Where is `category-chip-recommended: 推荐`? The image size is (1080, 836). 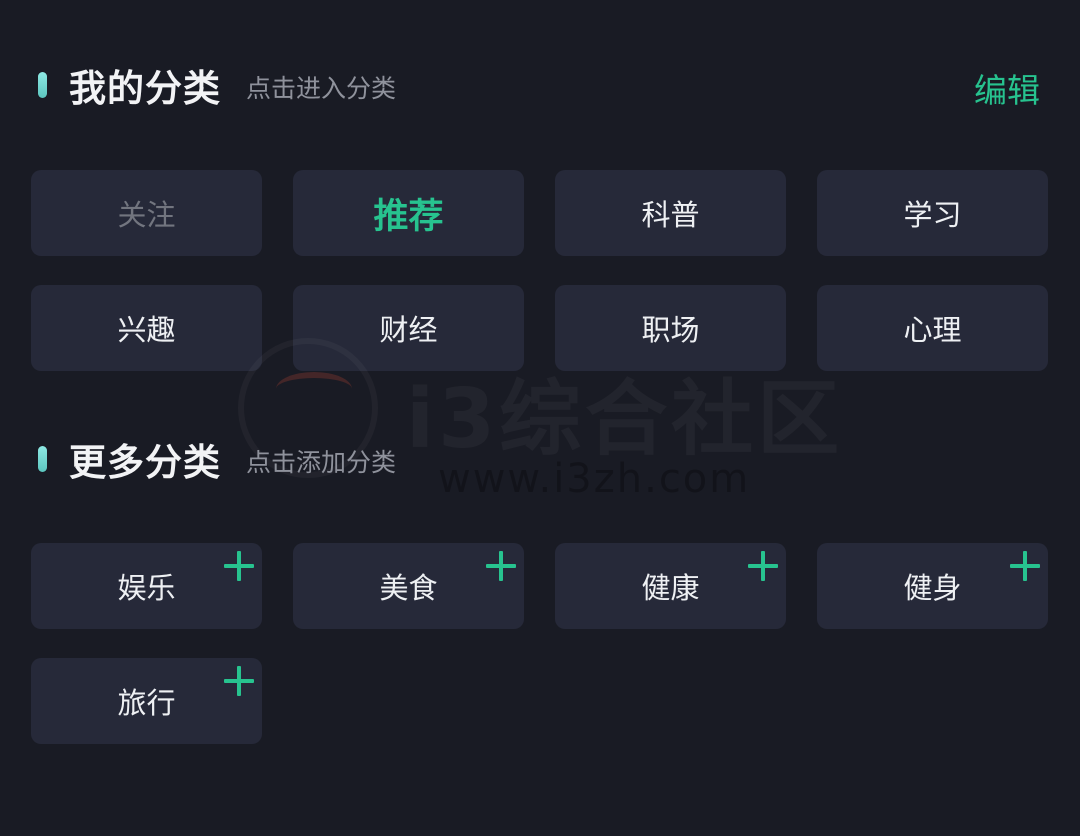
category-chip-recommended: 推荐 is located at coordinates (408, 213).